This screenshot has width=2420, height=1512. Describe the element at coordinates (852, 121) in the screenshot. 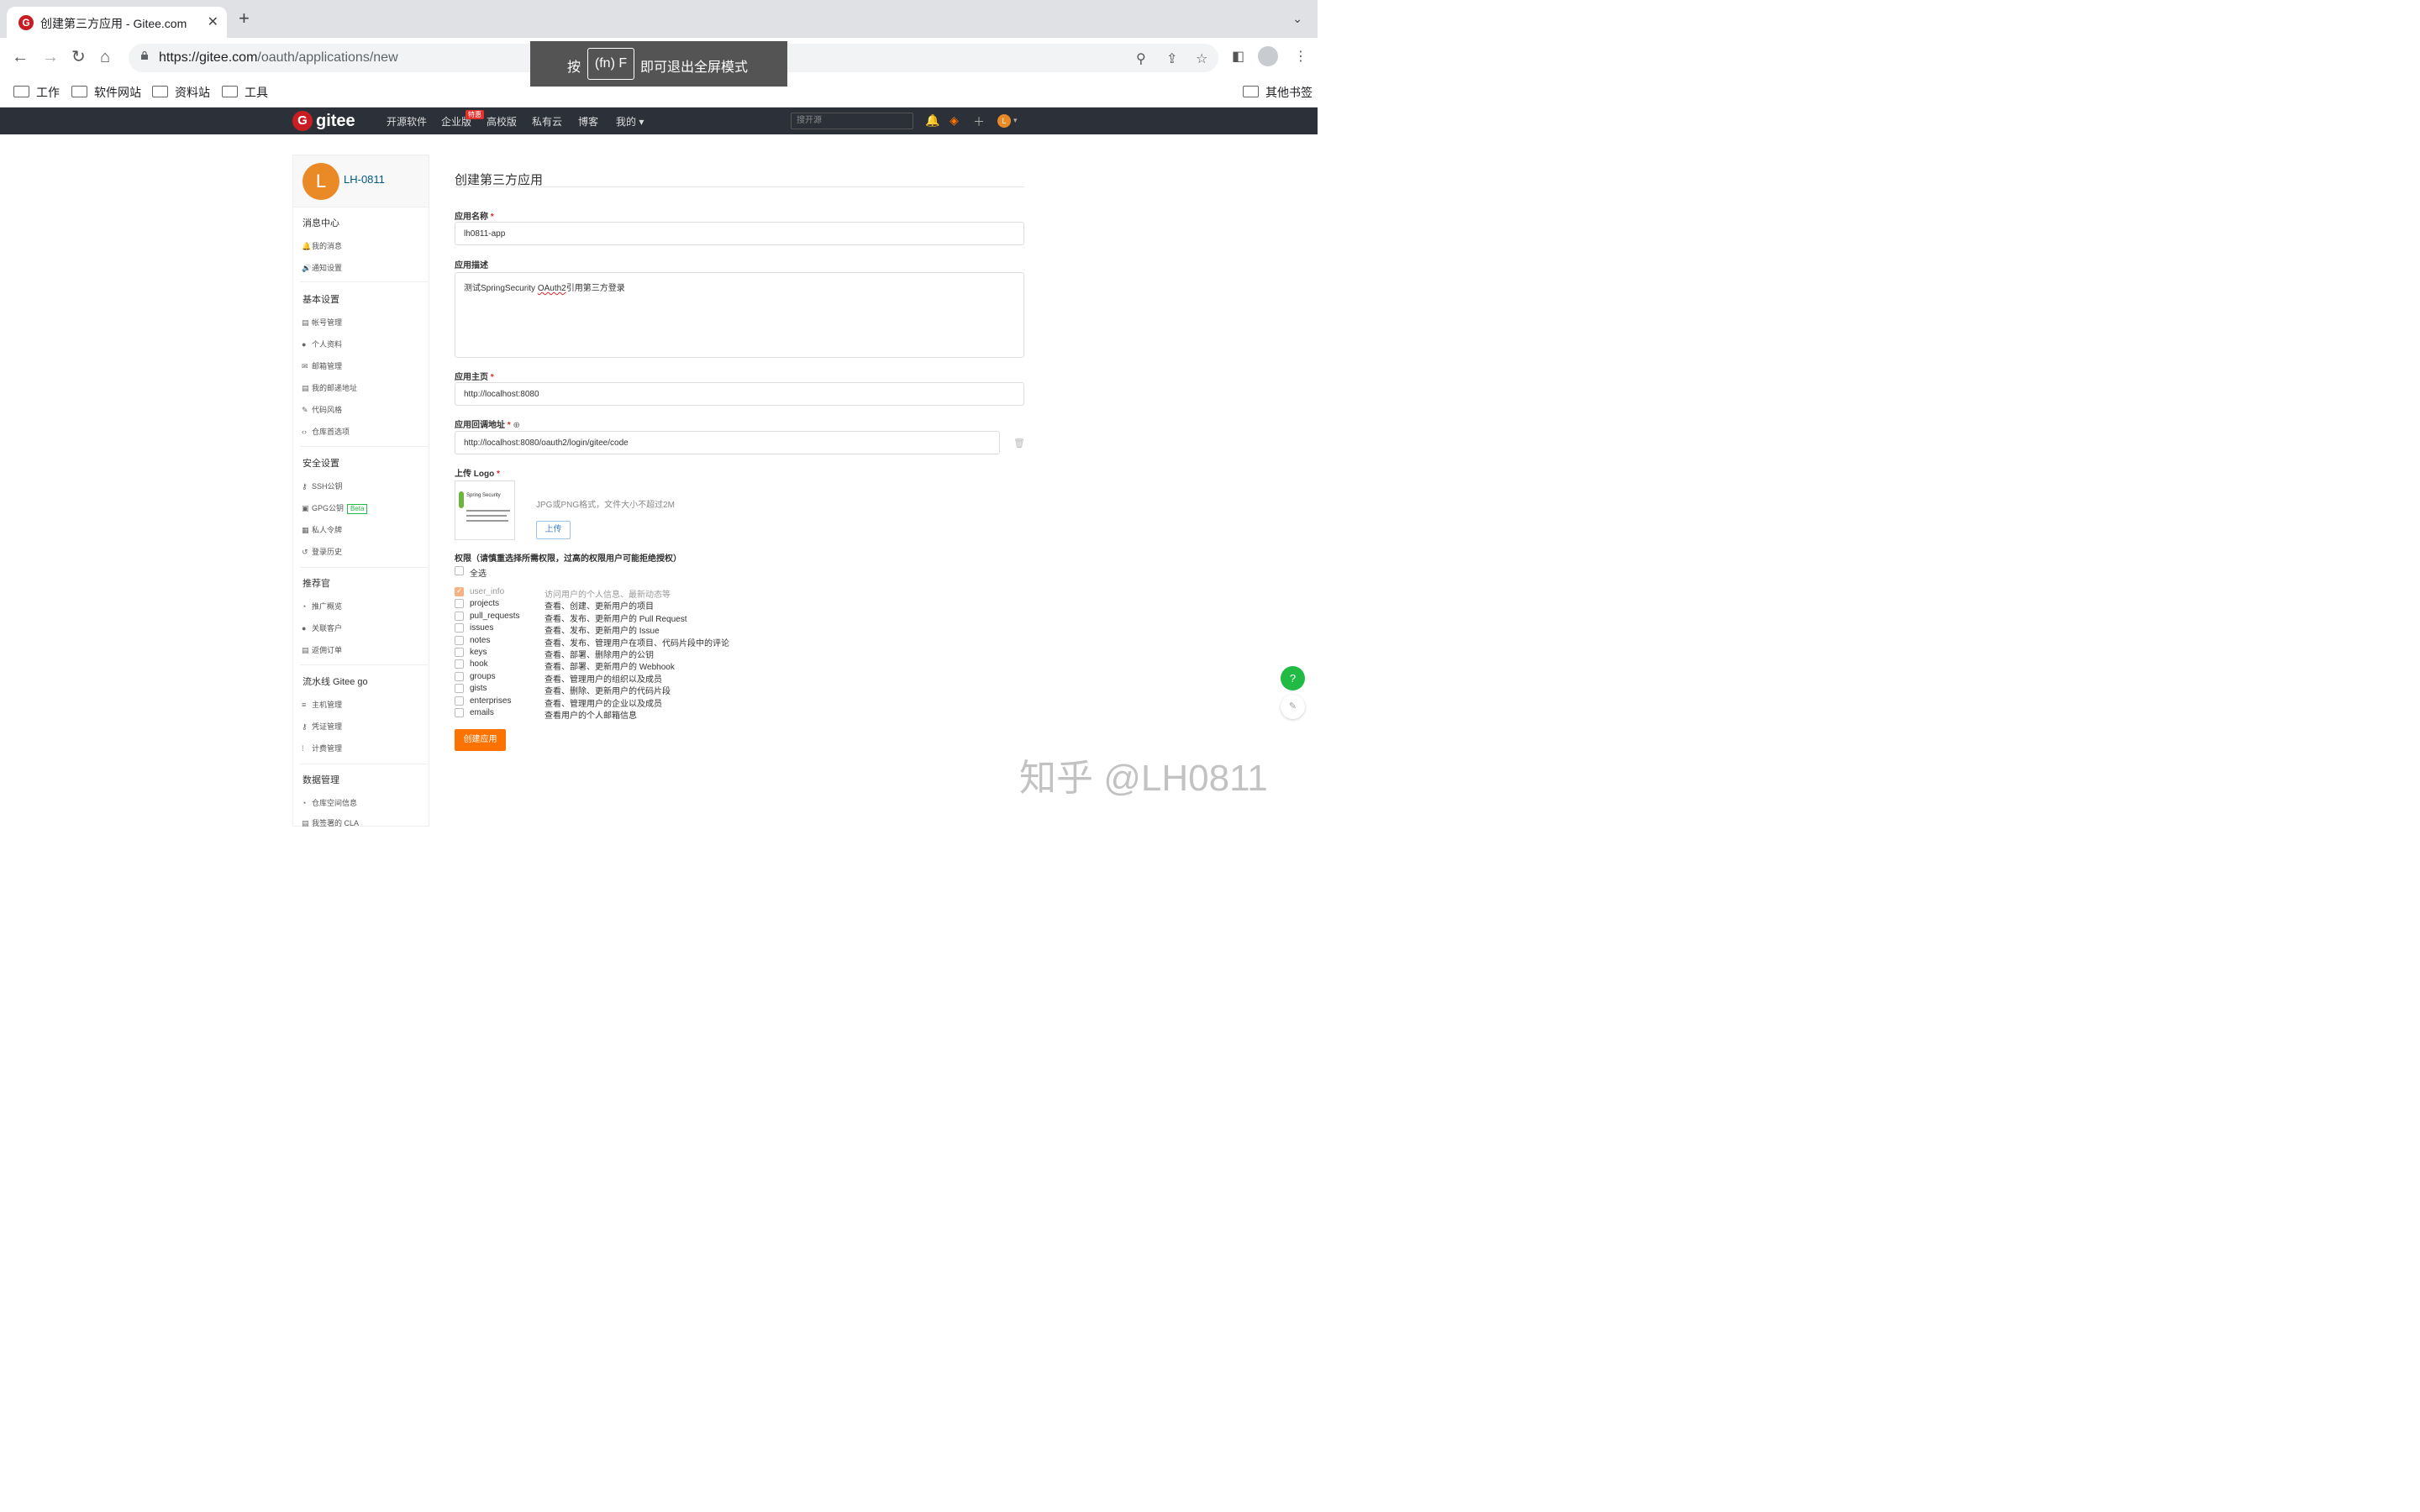

I see `header-search-input: 搜开源` at that location.